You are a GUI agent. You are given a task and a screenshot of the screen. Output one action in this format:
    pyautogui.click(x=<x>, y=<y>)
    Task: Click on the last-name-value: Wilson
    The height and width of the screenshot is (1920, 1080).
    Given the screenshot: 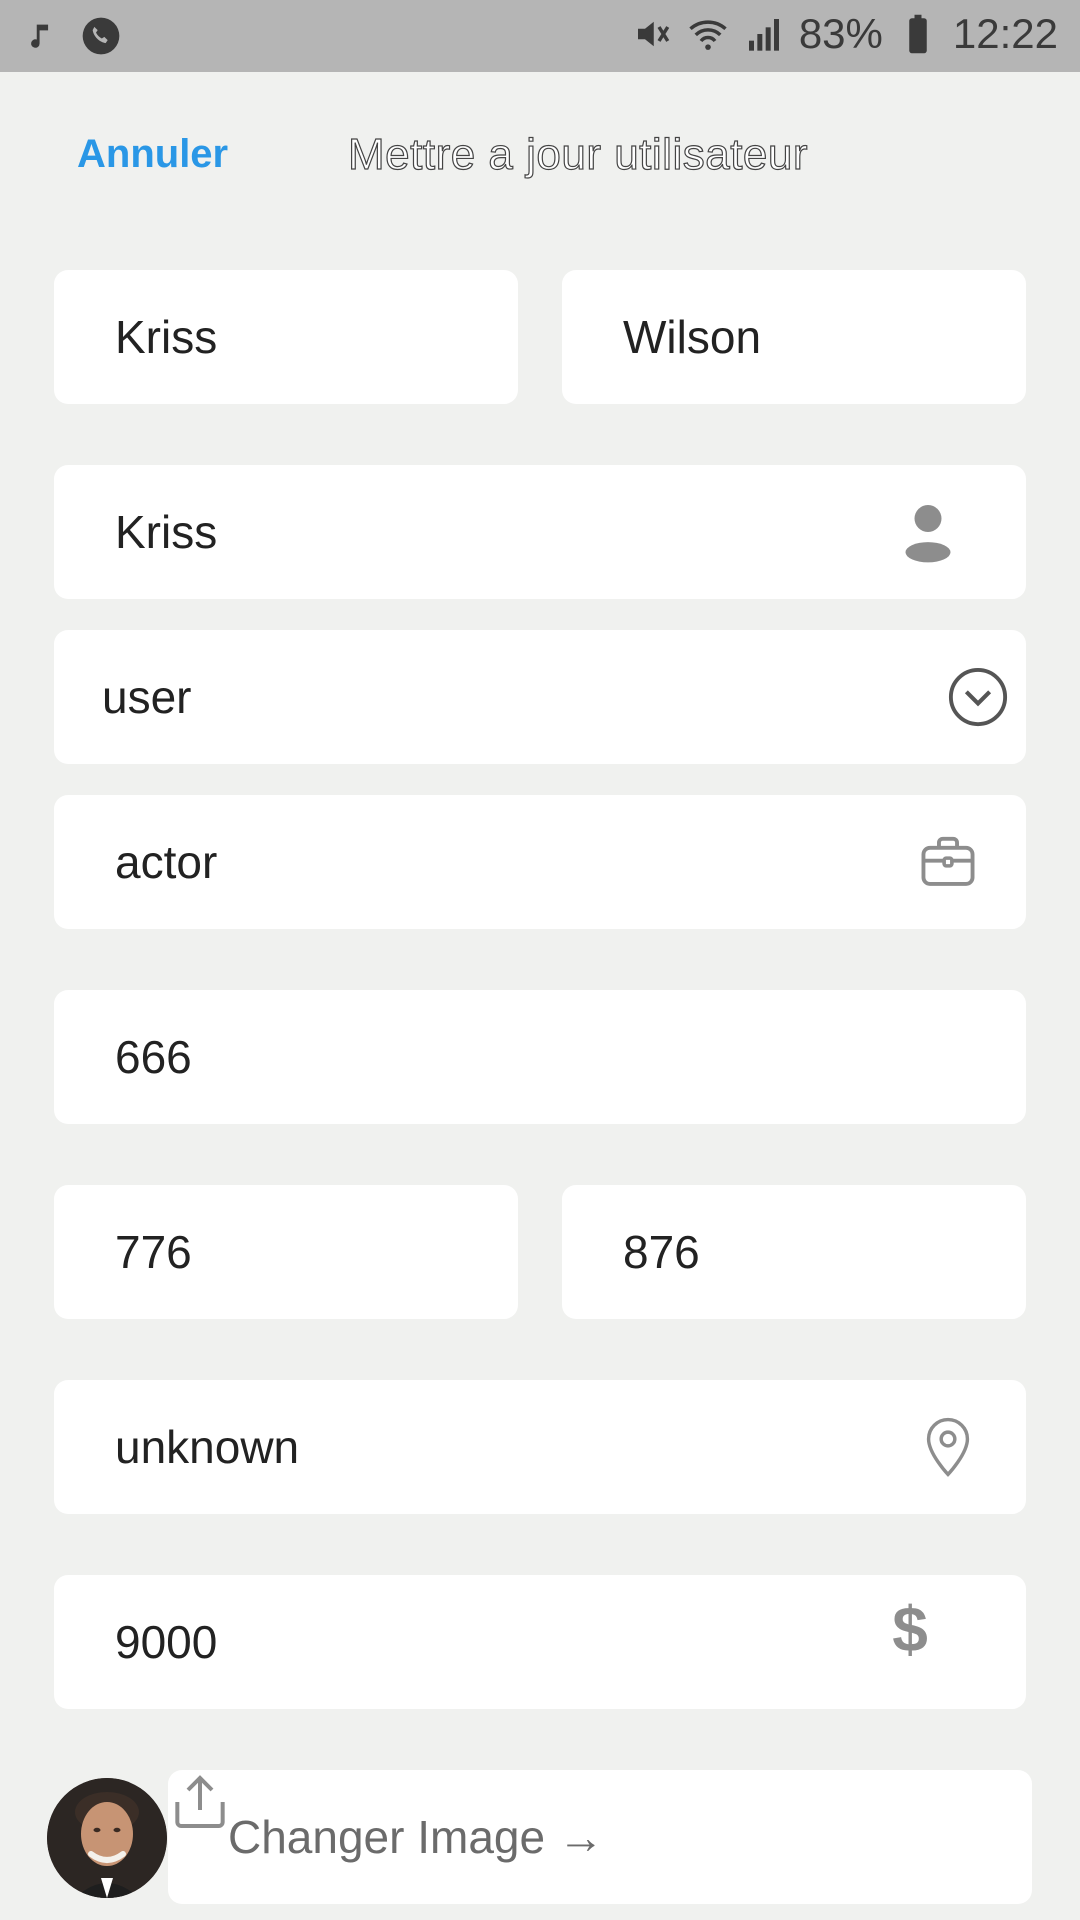 What is the action you would take?
    pyautogui.click(x=692, y=337)
    